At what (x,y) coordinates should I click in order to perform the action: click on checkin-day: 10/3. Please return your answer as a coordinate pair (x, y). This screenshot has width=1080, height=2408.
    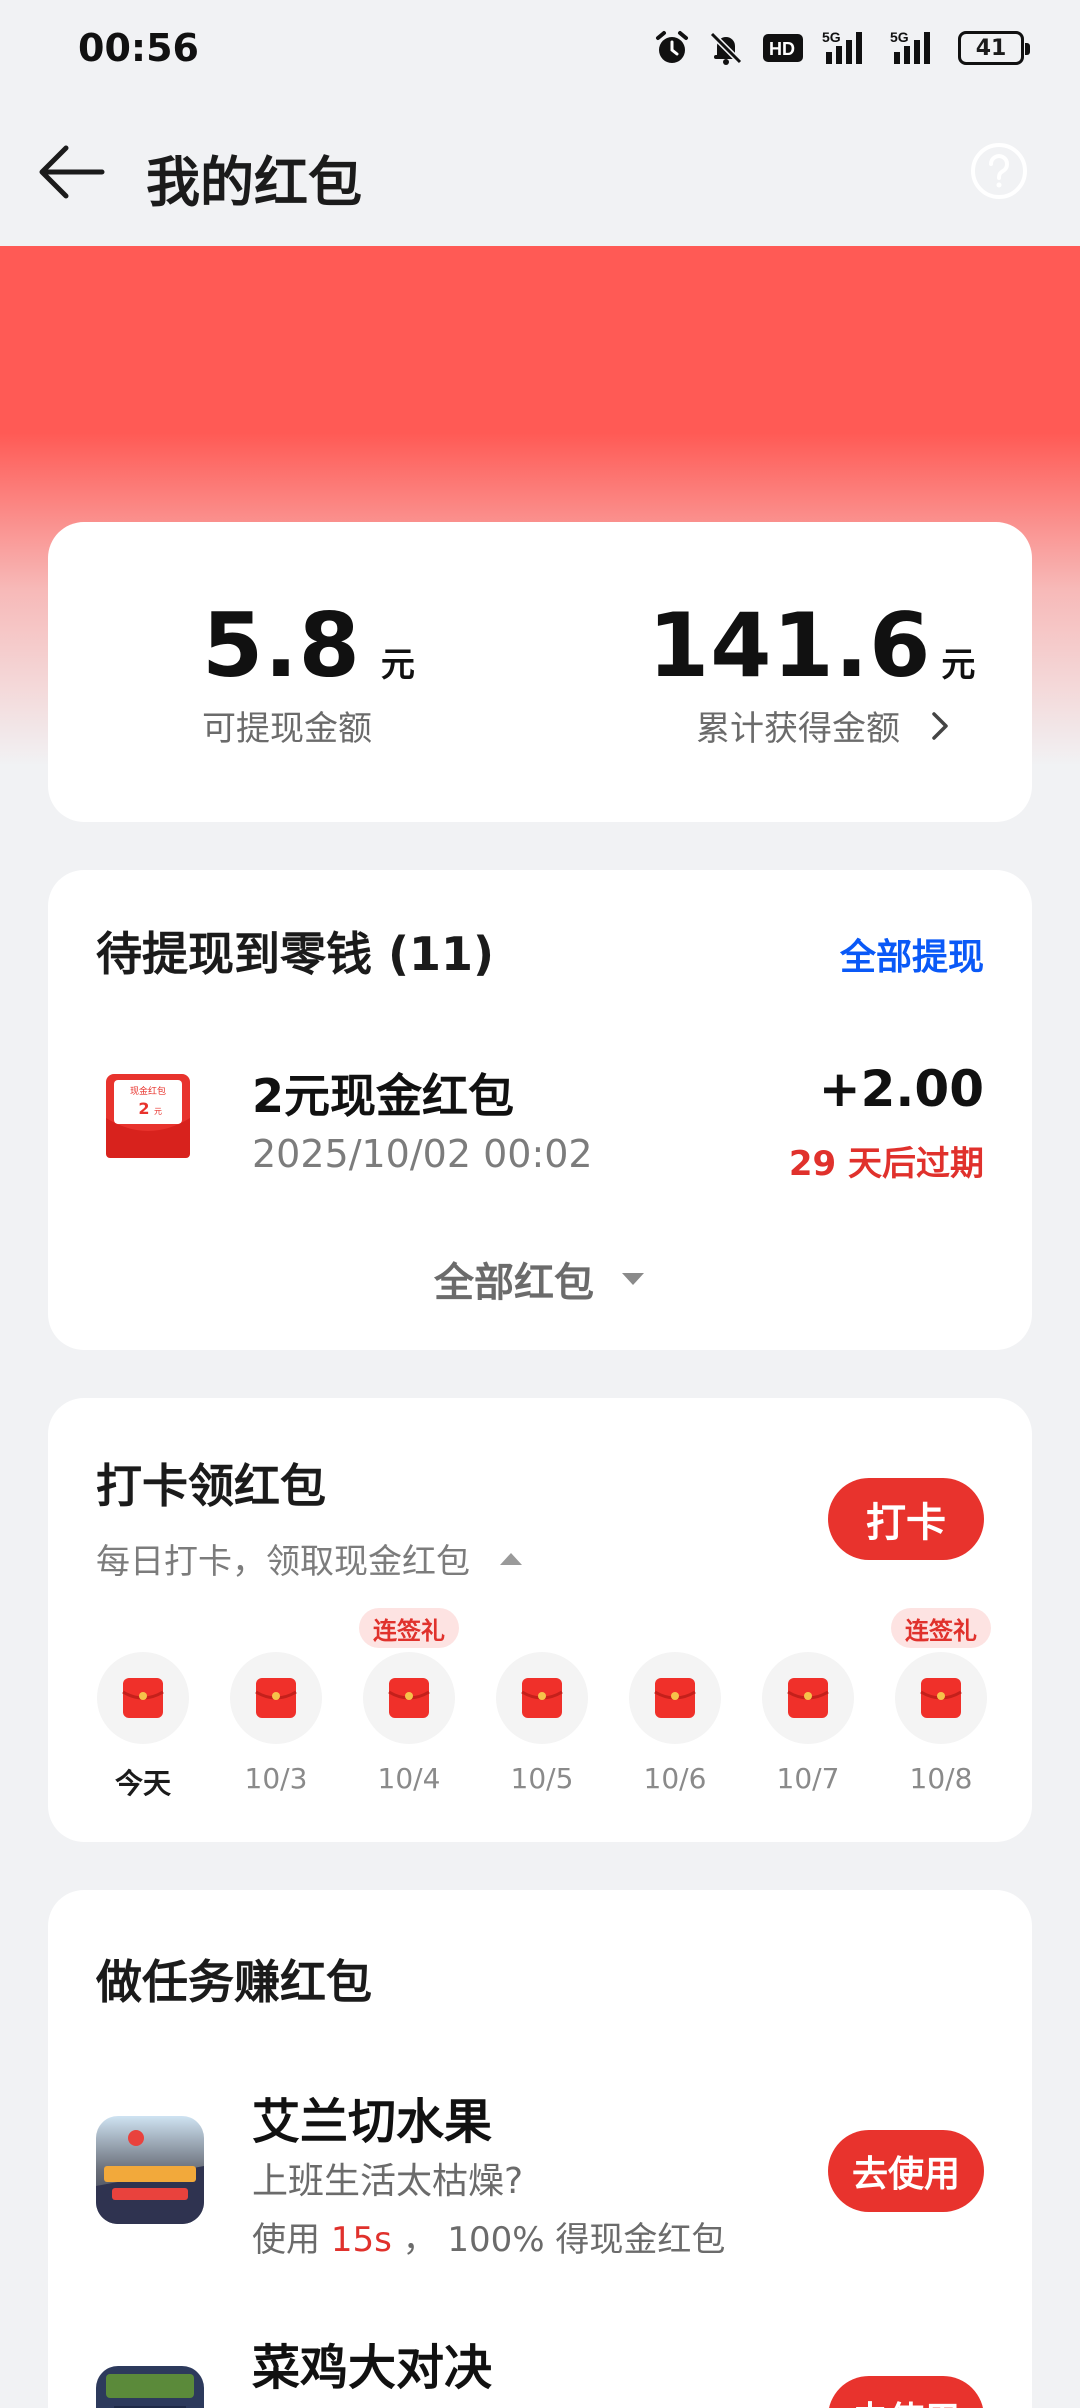
    Looking at the image, I should click on (276, 1708).